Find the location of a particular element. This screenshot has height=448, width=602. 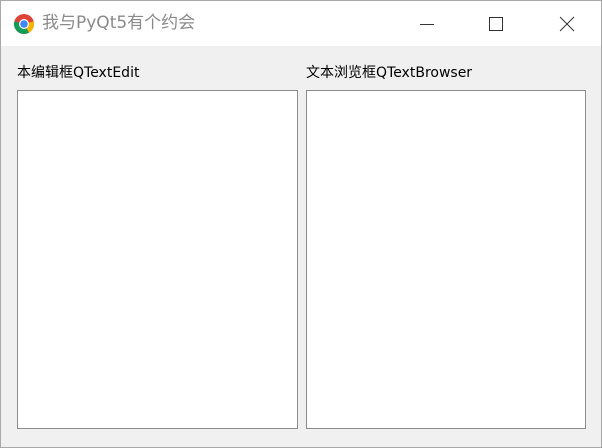

window-title: 我与PyQt5有个约会 is located at coordinates (119, 23).